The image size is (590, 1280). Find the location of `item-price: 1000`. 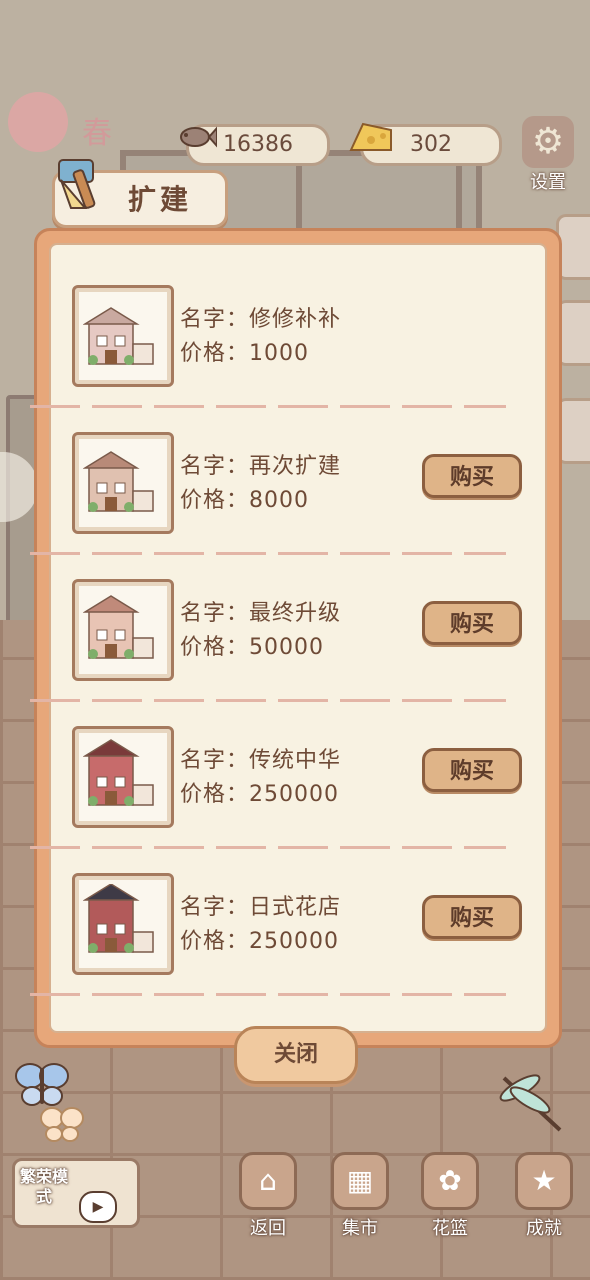

item-price: 1000 is located at coordinates (279, 353).